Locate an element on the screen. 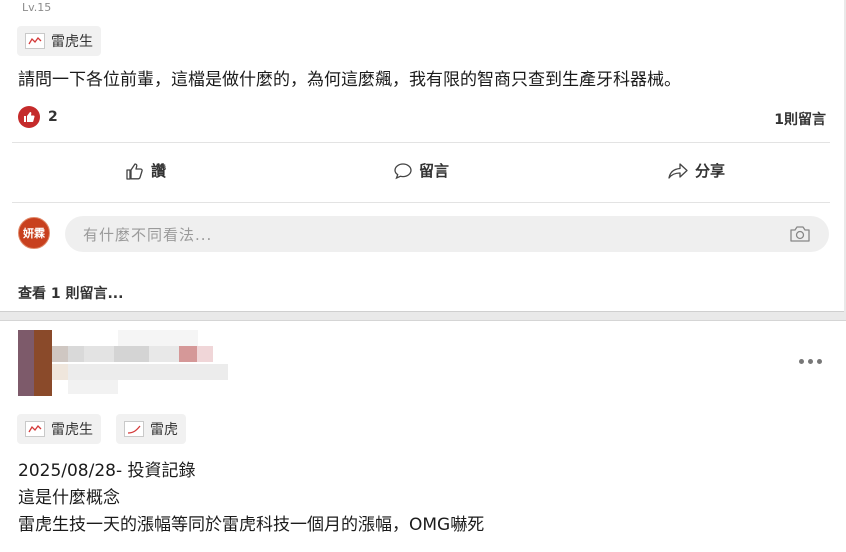 This screenshot has width=846, height=552. avatar: 妍霖 is located at coordinates (34, 233).